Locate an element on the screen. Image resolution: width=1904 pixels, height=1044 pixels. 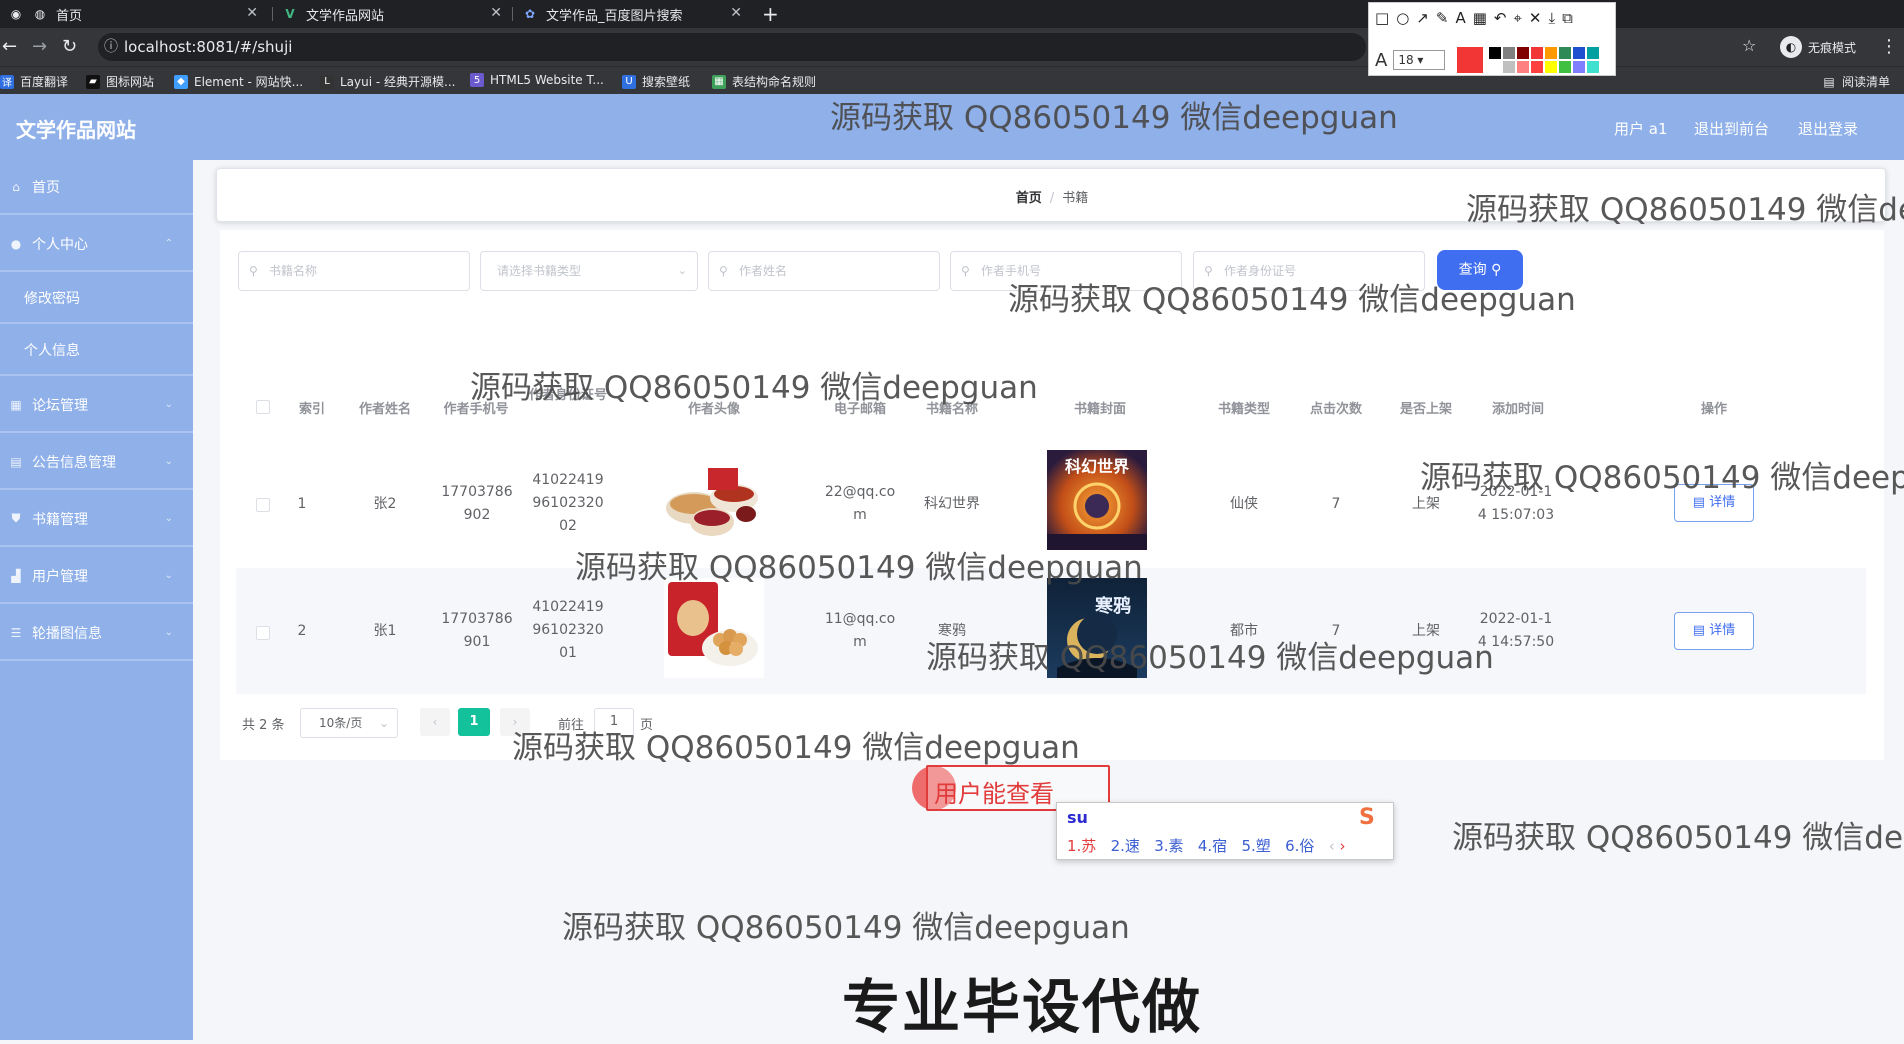
rectangle-tool-icon: □ is located at coordinates (1382, 18).